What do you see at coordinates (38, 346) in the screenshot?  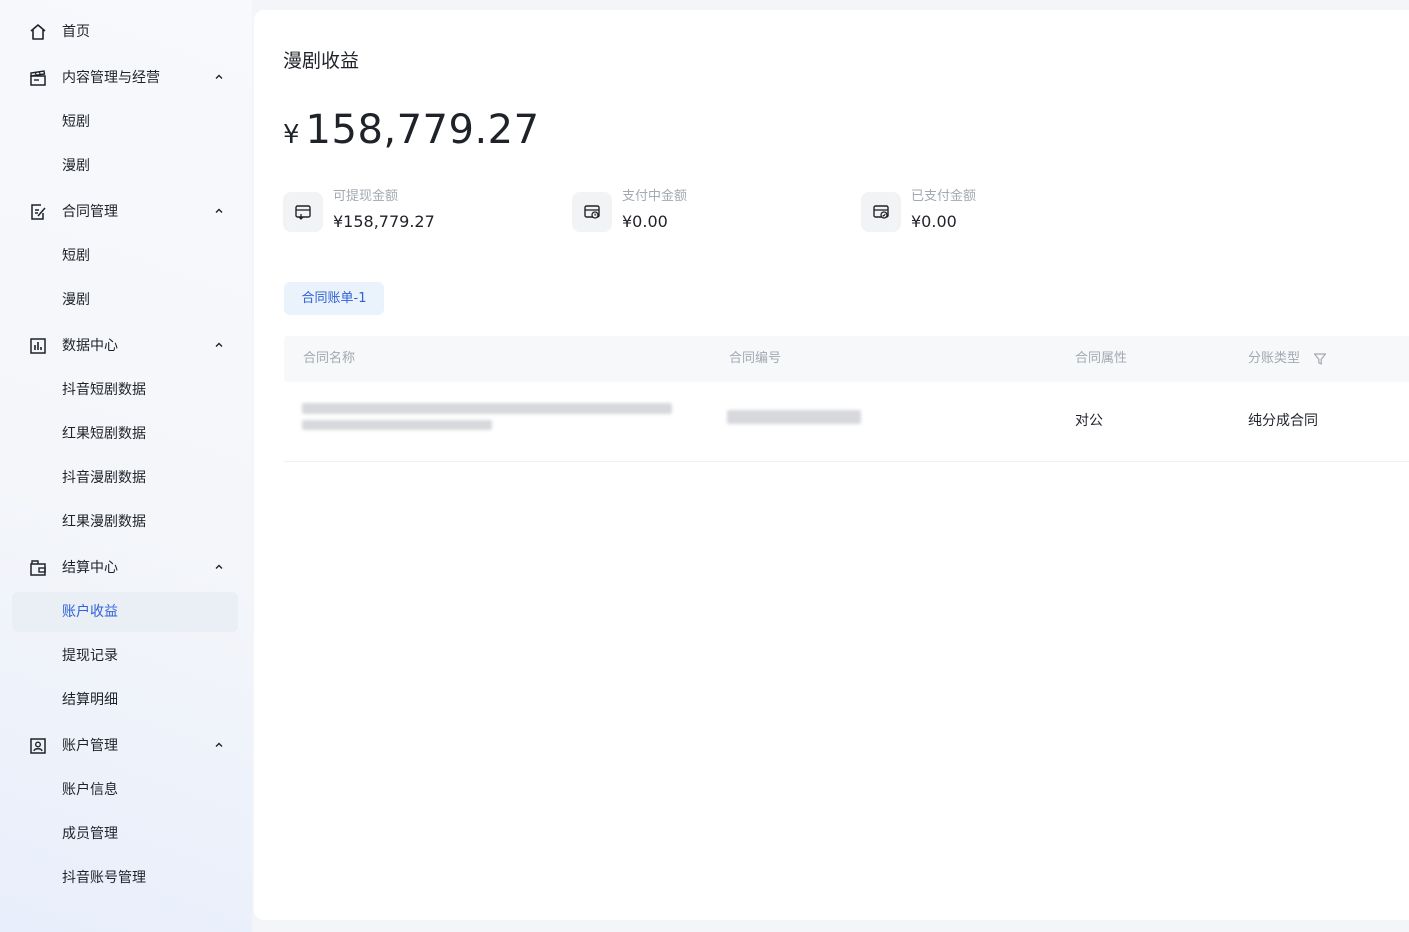 I see `bar-chart-icon` at bounding box center [38, 346].